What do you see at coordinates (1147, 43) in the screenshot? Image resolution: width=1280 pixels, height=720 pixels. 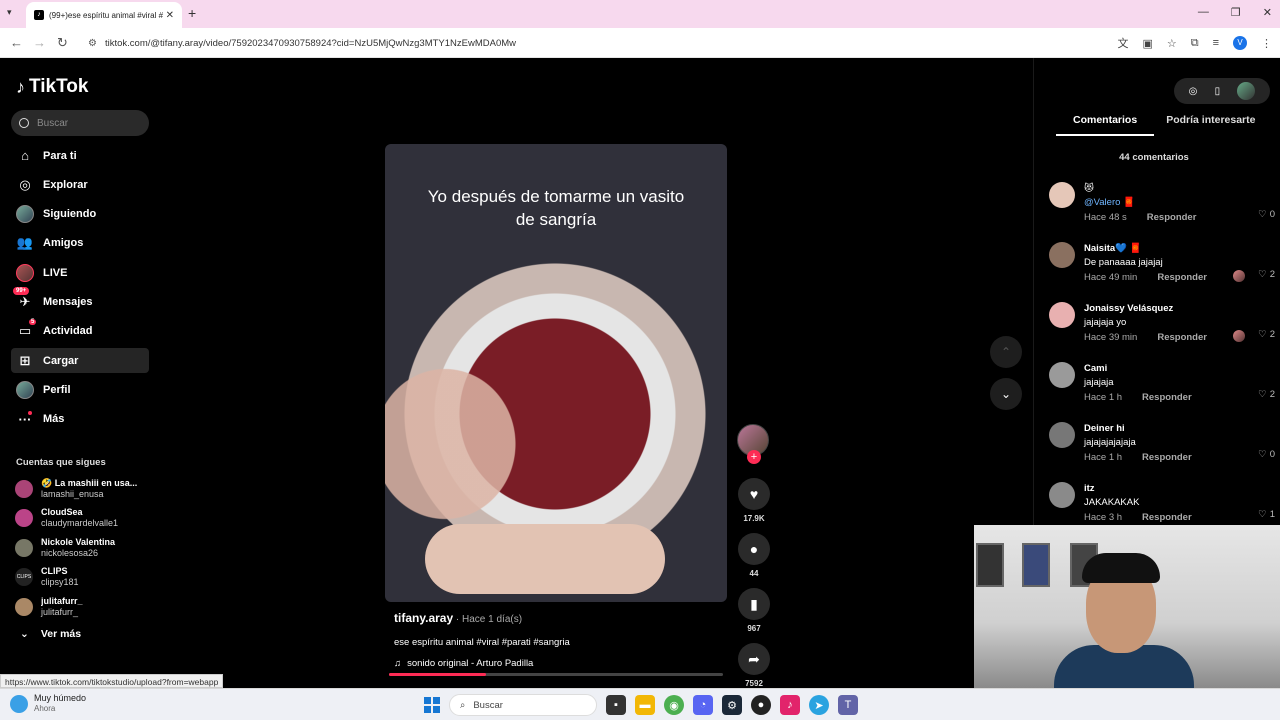 I see `install-app-icon: ▣` at bounding box center [1147, 43].